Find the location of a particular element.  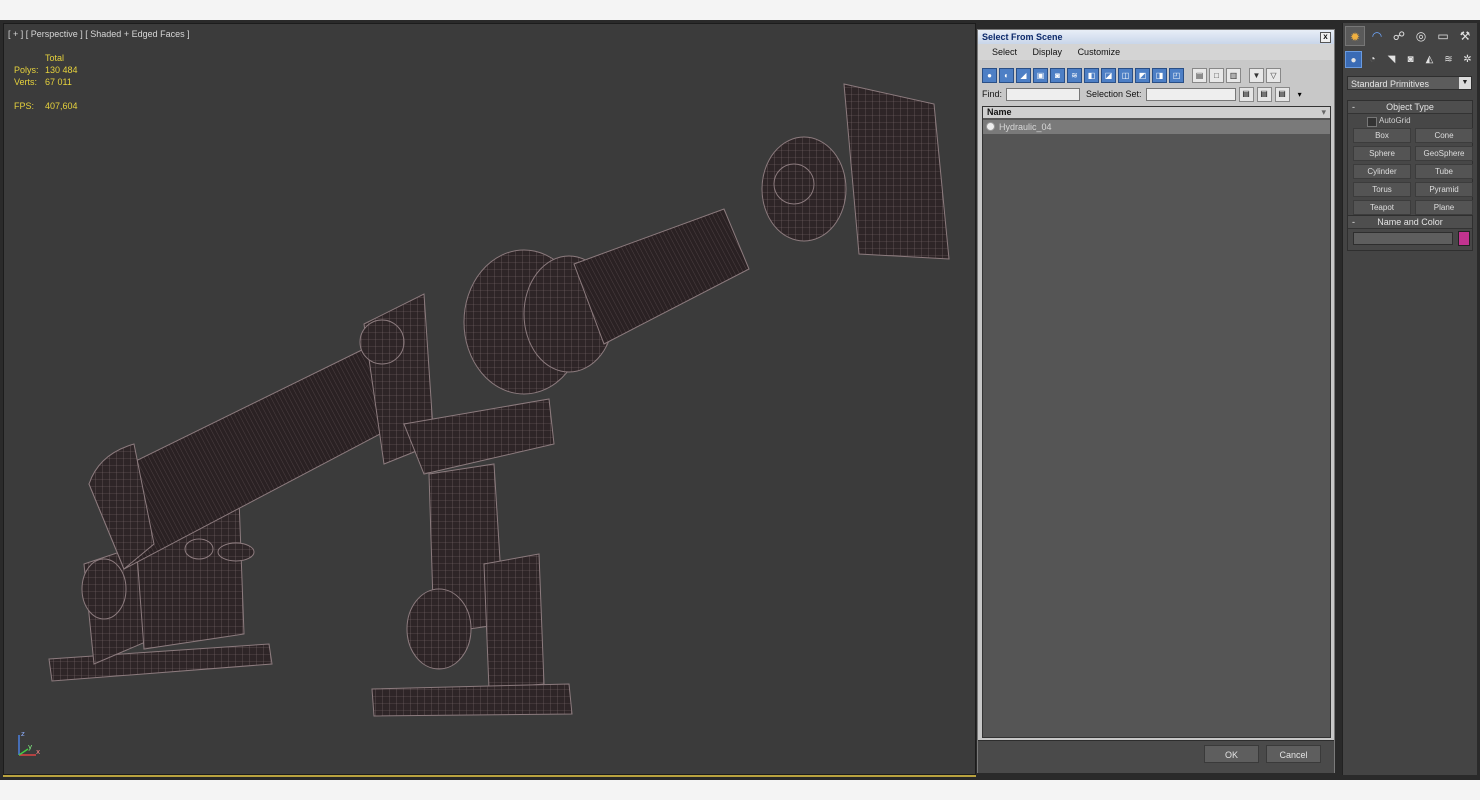

pyramid-button: Pyramid is located at coordinates (1444, 189).